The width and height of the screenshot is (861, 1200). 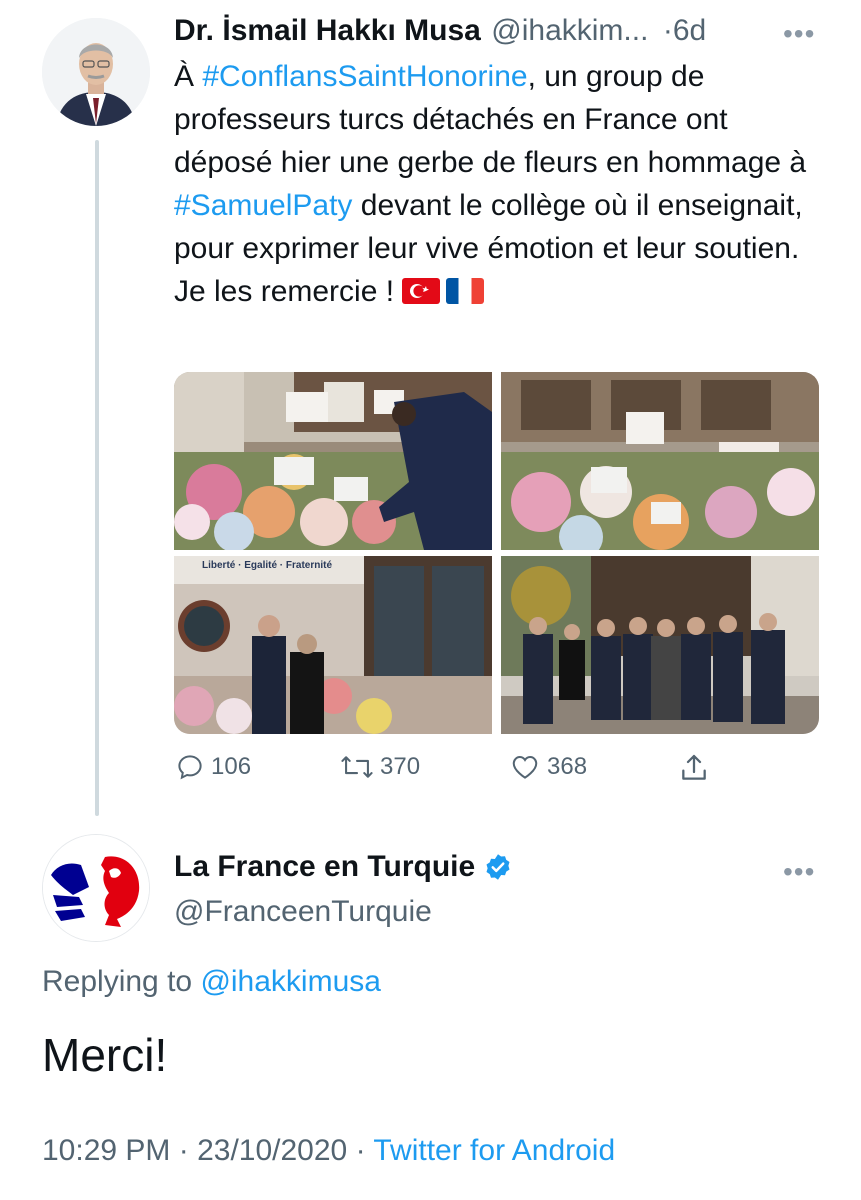 I want to click on reply-button: 106, so click(x=213, y=767).